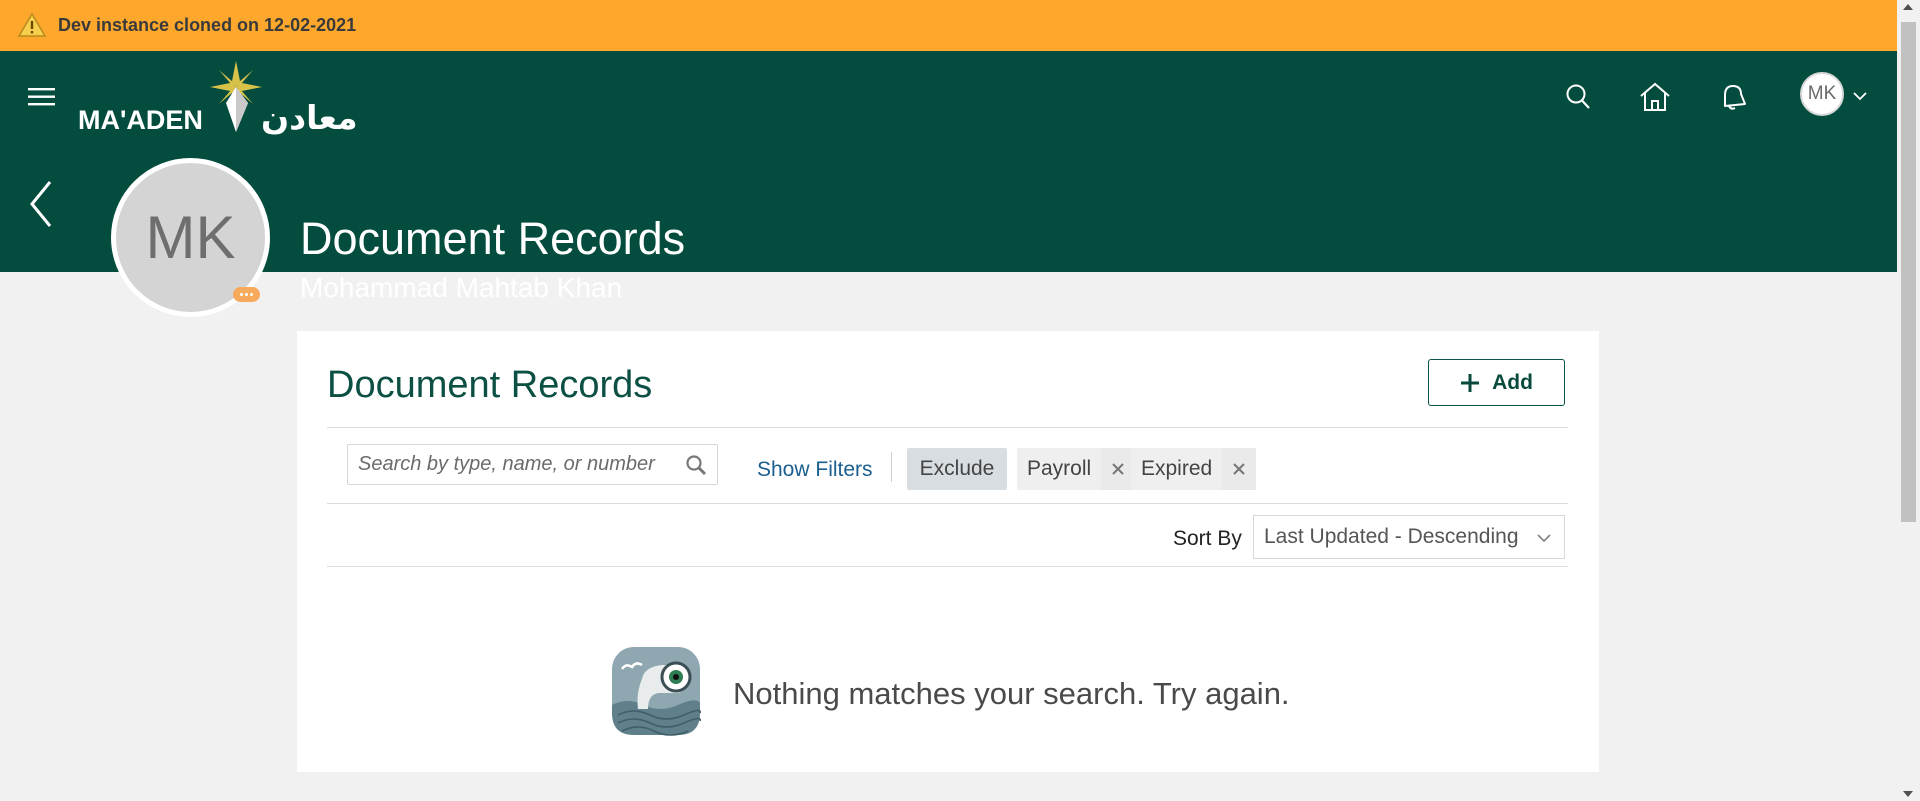 This screenshot has width=1920, height=801. Describe the element at coordinates (1733, 97) in the screenshot. I see `notifications-icon` at that location.